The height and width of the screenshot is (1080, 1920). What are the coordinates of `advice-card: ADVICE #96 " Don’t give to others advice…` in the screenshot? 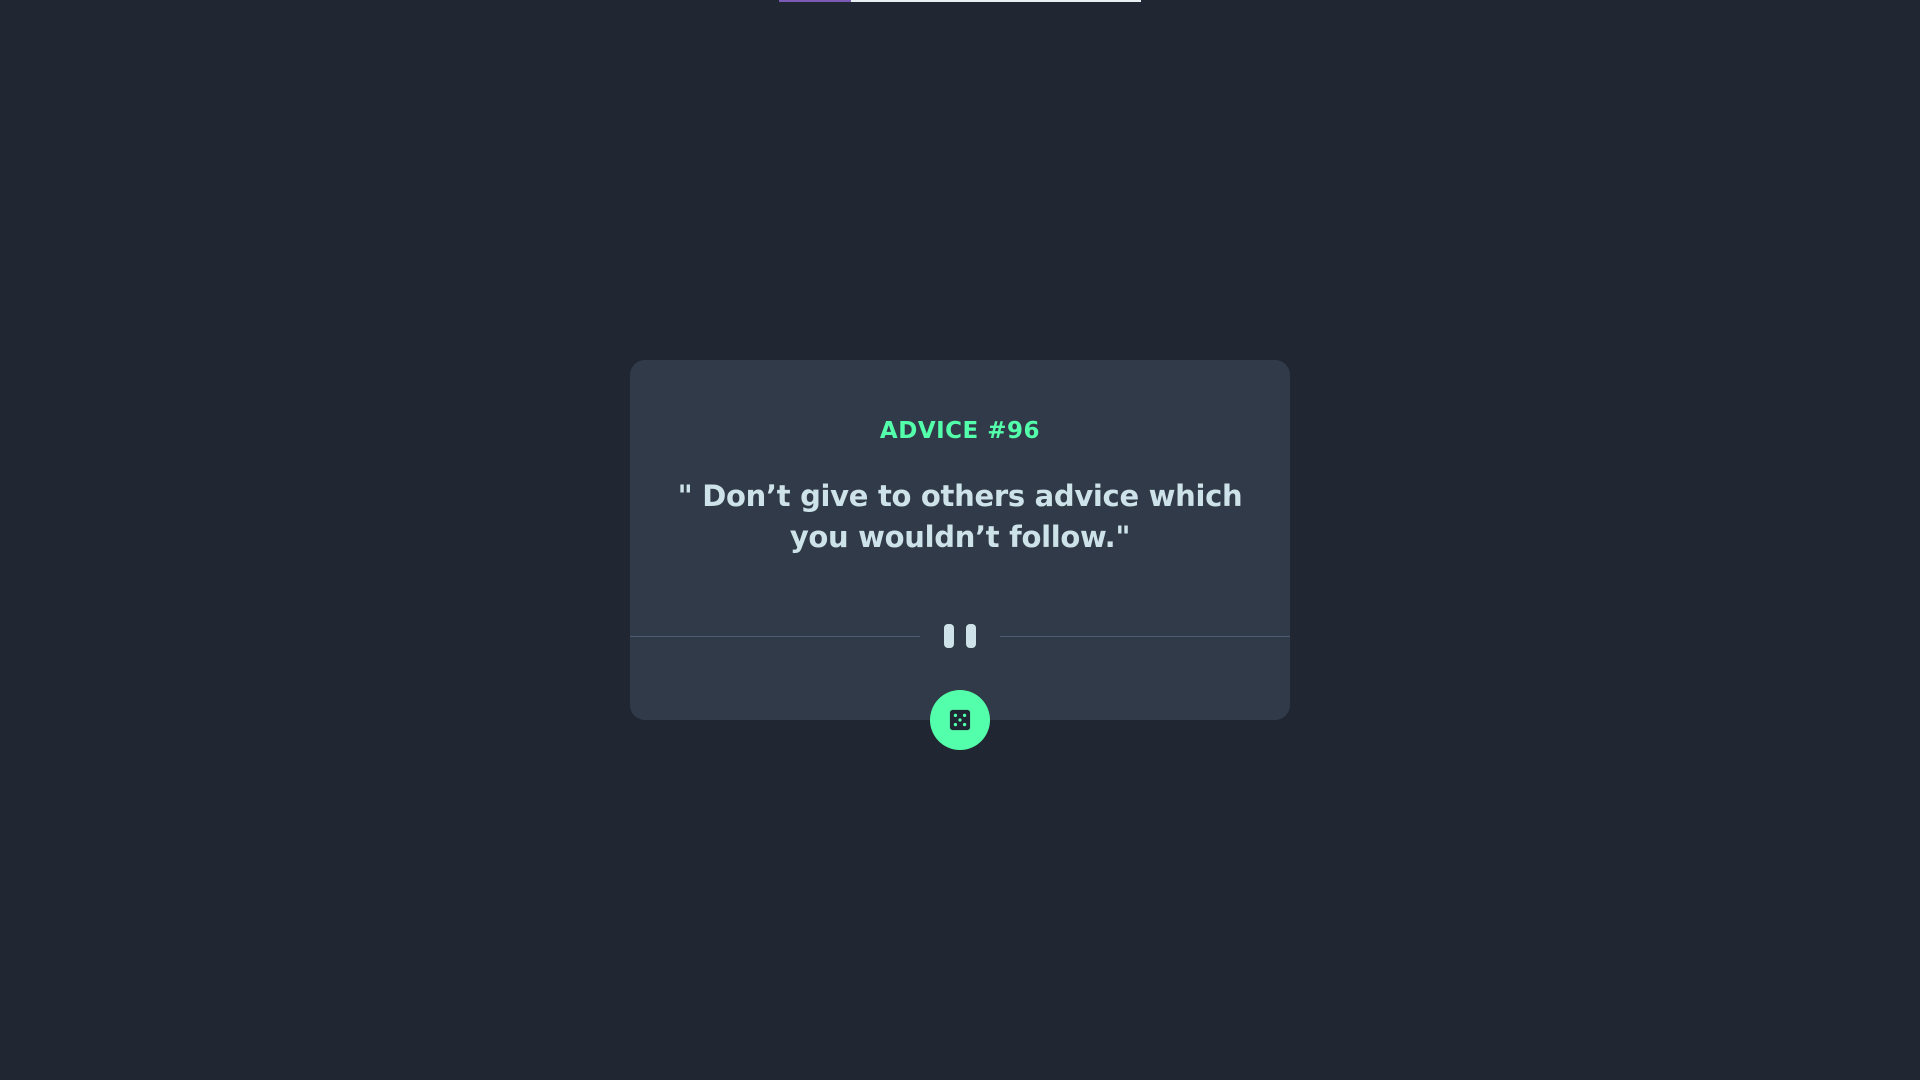 It's located at (960, 540).